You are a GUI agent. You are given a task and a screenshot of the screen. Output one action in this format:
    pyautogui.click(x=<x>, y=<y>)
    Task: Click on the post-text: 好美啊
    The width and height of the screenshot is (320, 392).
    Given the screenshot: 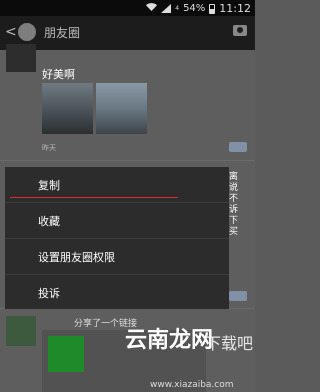 What is the action you would take?
    pyautogui.click(x=58, y=74)
    